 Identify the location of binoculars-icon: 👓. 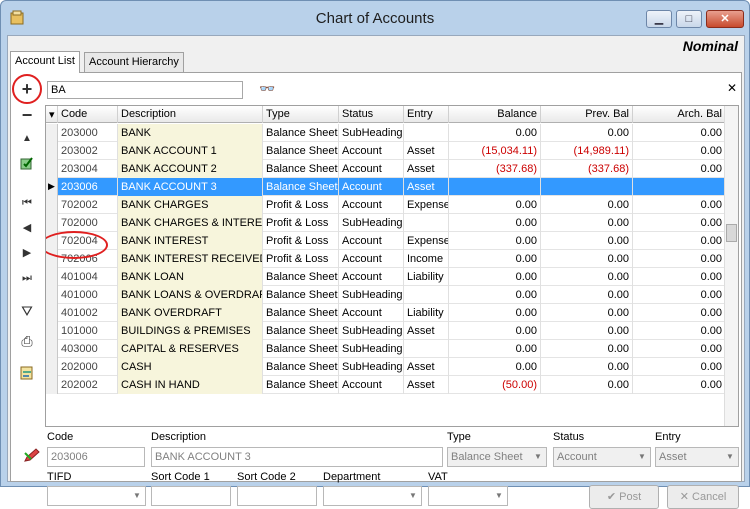
(267, 89).